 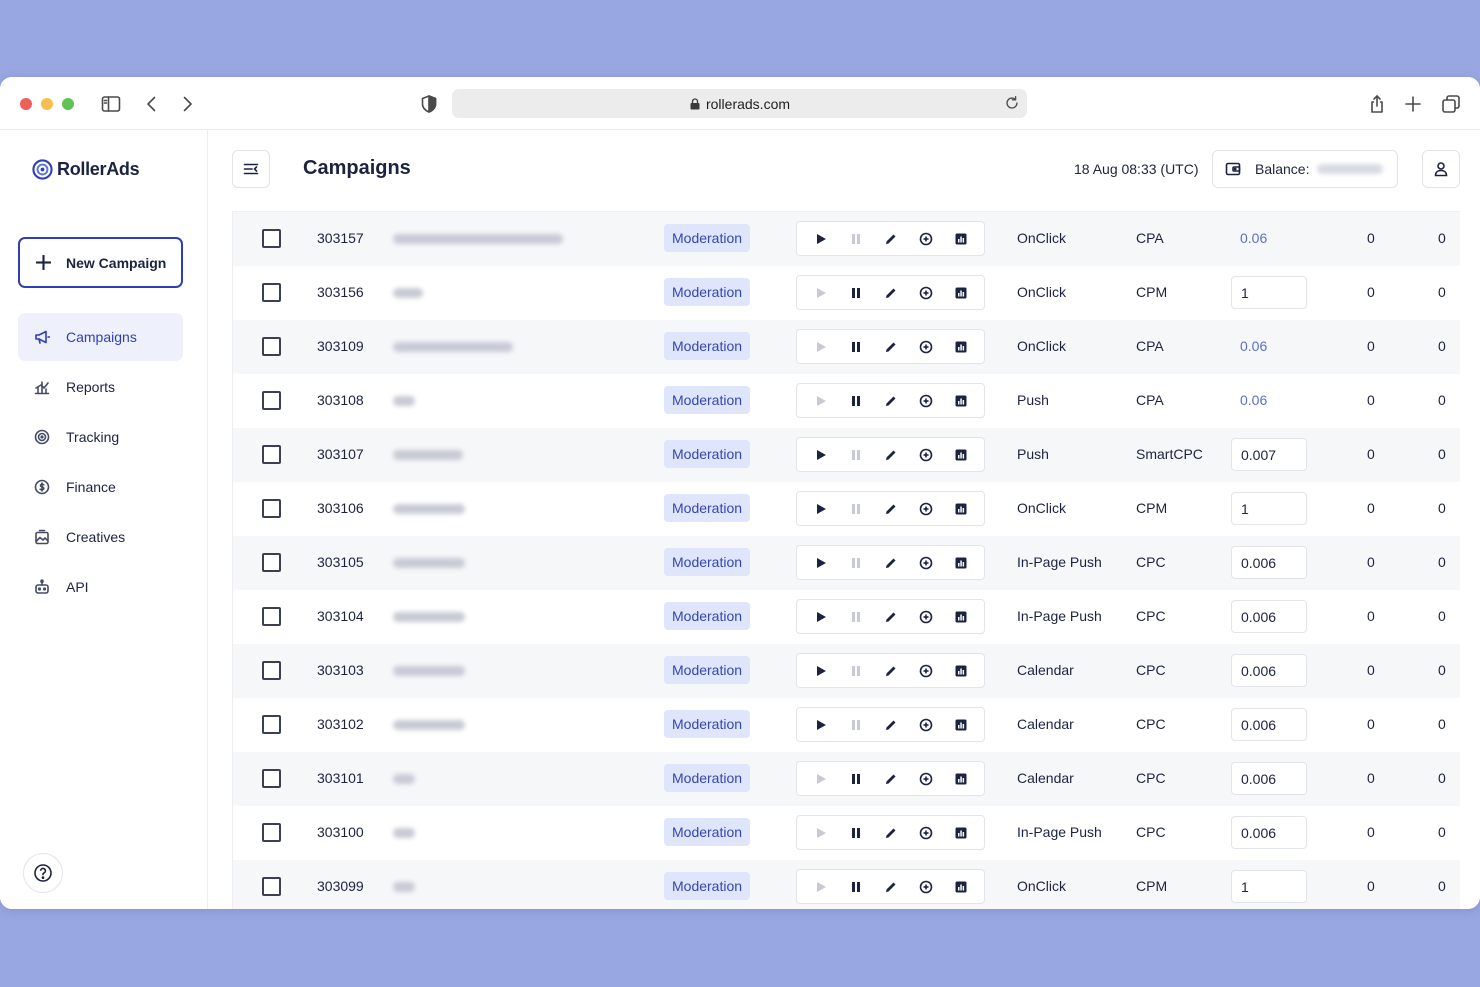 What do you see at coordinates (100, 587) in the screenshot?
I see `sidebar-item-api: API` at bounding box center [100, 587].